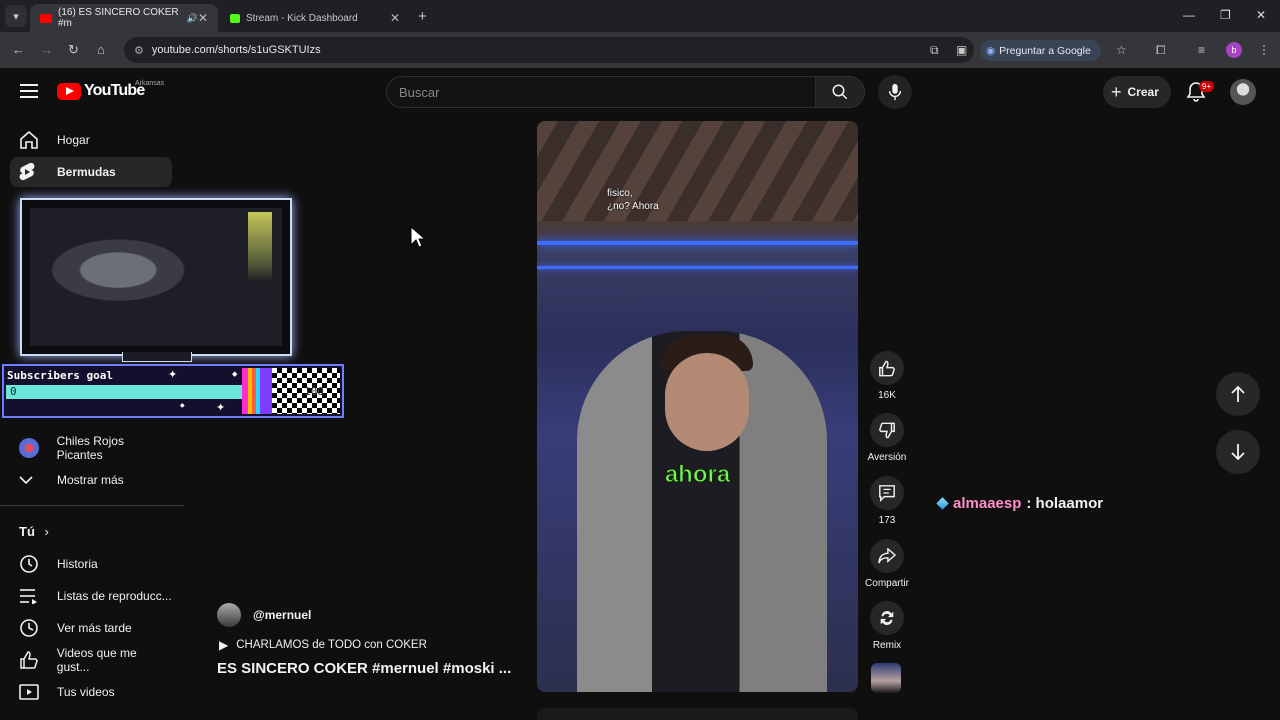 The height and width of the screenshot is (720, 1280). What do you see at coordinates (887, 564) in the screenshot?
I see `share-button: Compartir` at bounding box center [887, 564].